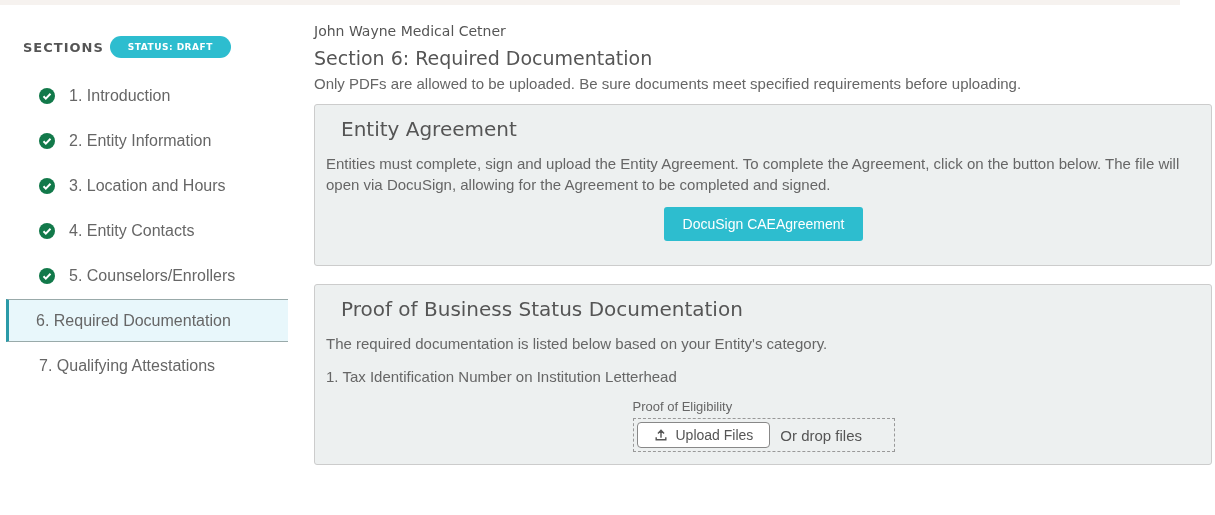  Describe the element at coordinates (147, 320) in the screenshot. I see `sidebar-item: 6. Required Documentation` at that location.